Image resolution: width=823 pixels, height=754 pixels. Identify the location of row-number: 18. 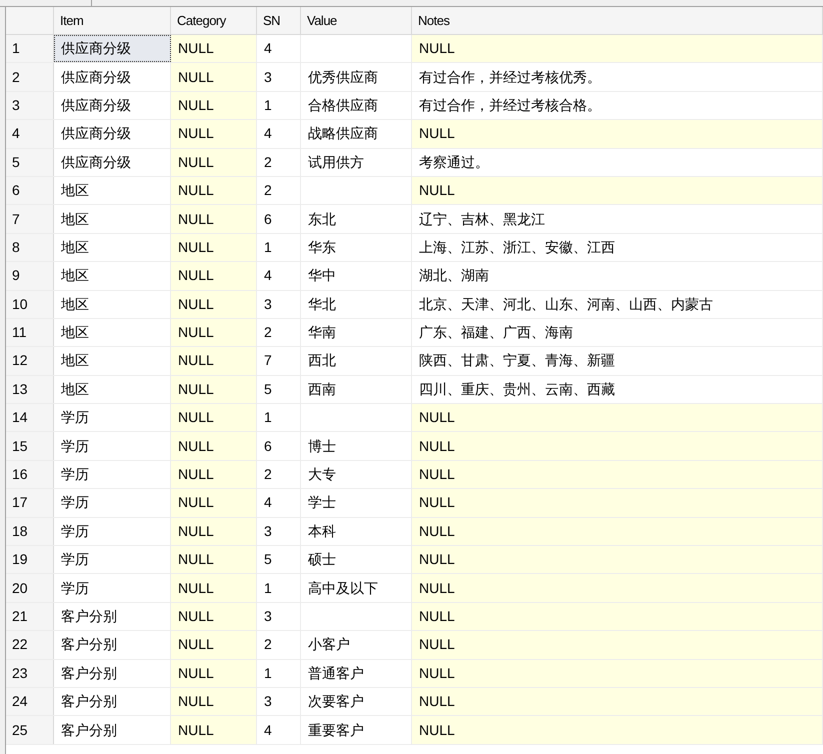
(30, 532).